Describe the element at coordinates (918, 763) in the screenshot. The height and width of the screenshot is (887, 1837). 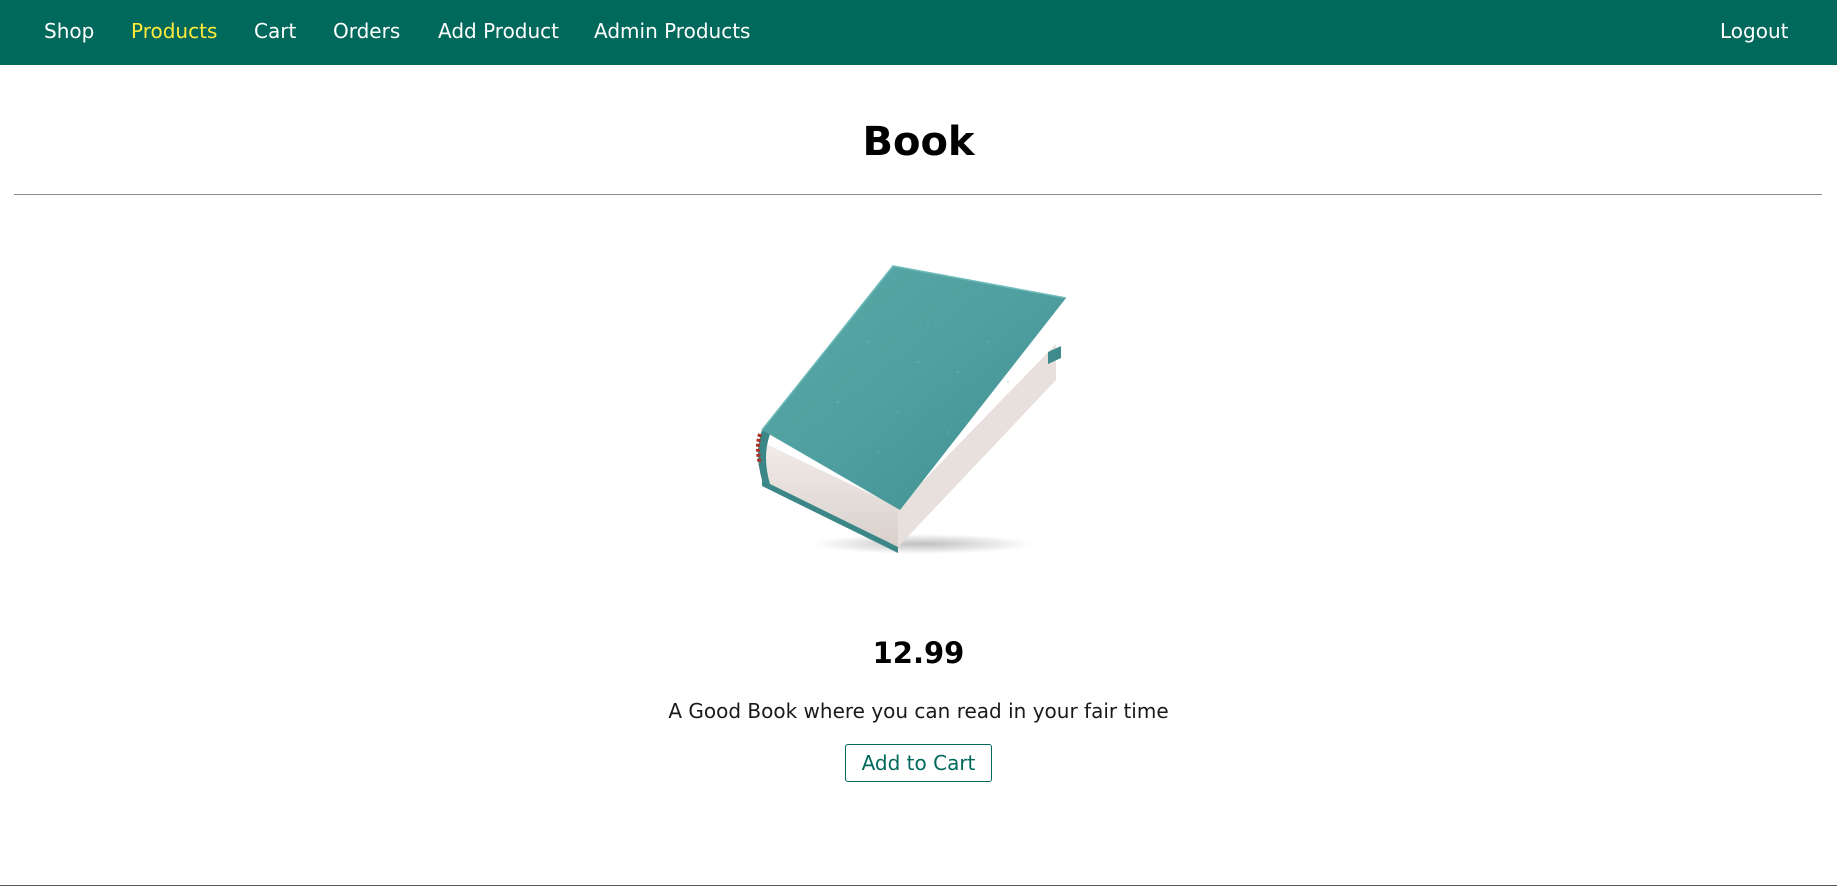
I see `add-to-cart-button: Add to Cart` at that location.